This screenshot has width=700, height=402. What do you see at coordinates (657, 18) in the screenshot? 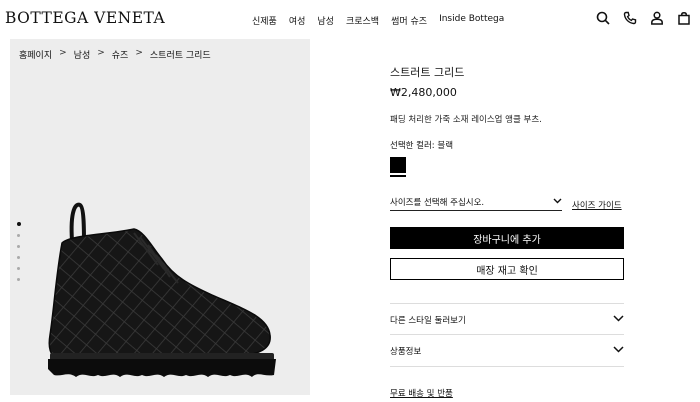
I see `account-icon` at bounding box center [657, 18].